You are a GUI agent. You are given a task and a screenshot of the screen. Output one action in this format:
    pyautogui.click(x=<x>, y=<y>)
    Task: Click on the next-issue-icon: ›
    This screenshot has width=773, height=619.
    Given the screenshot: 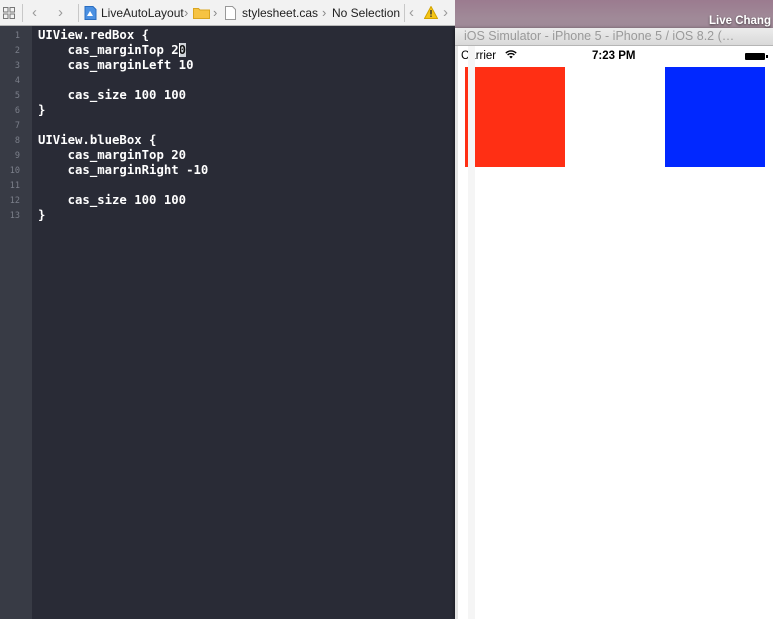 What is the action you would take?
    pyautogui.click(x=445, y=12)
    